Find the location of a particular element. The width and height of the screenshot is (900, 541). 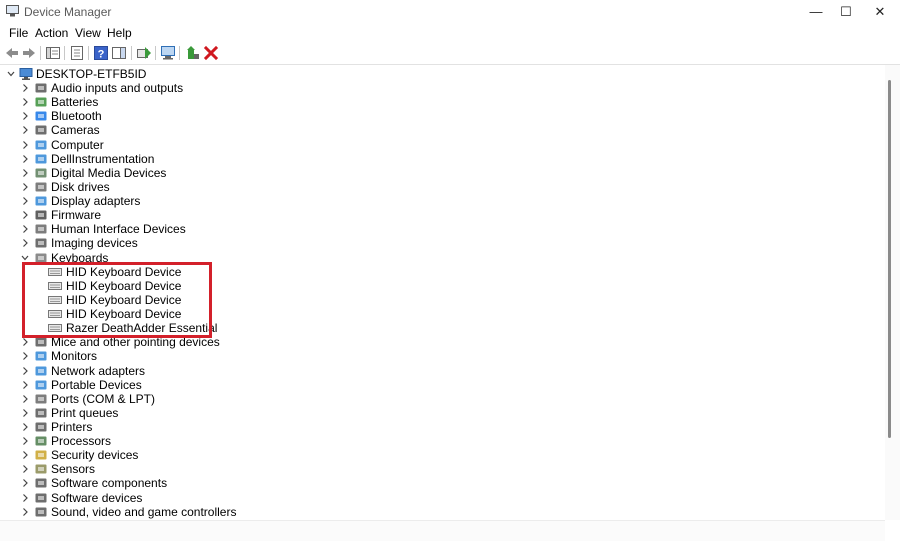

show-hide-console-tree-icon is located at coordinates (53, 53).